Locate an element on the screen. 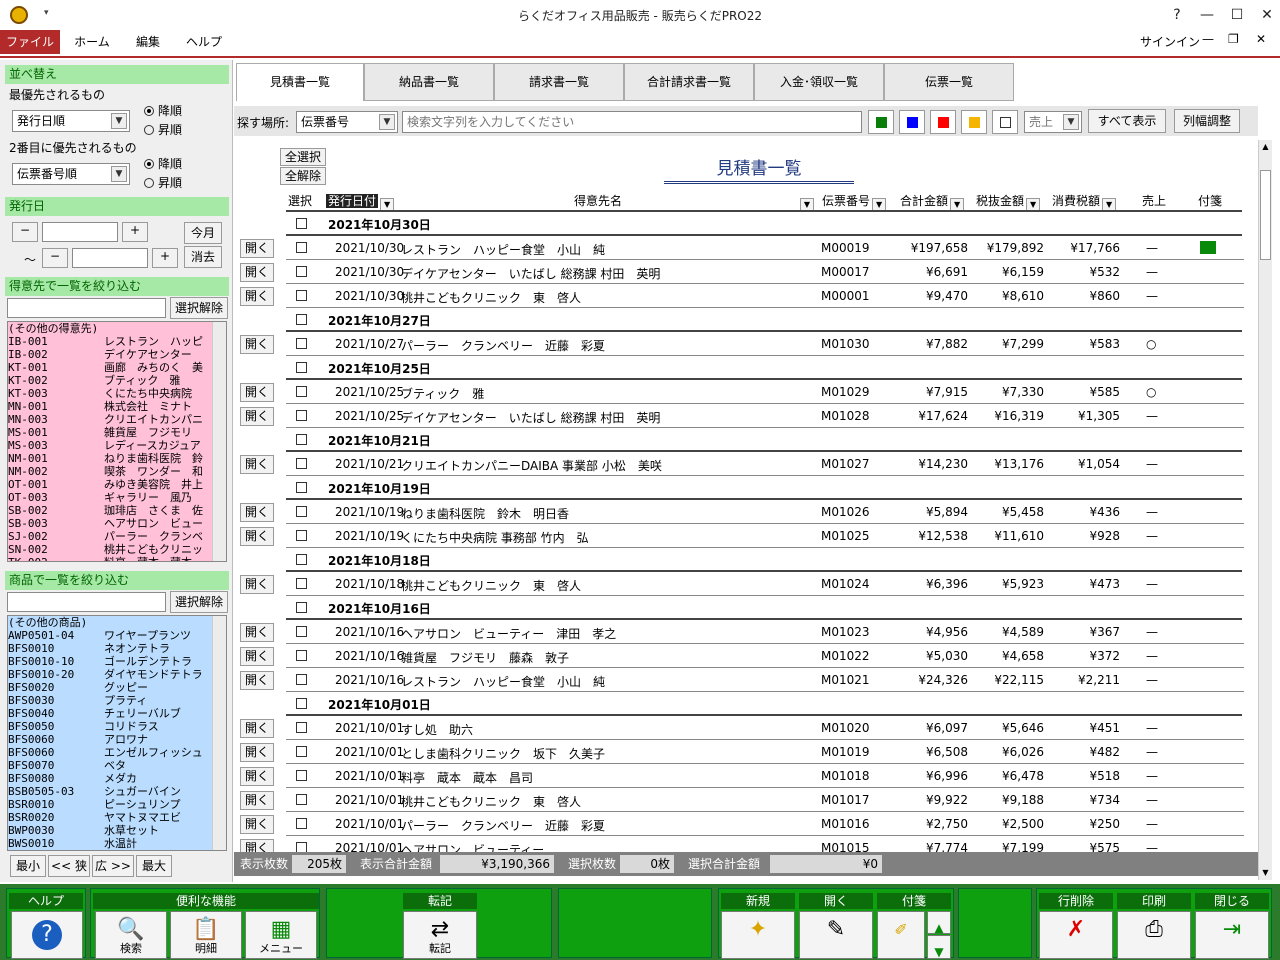 The image size is (1280, 960). menu-home: ホーム is located at coordinates (92, 42).